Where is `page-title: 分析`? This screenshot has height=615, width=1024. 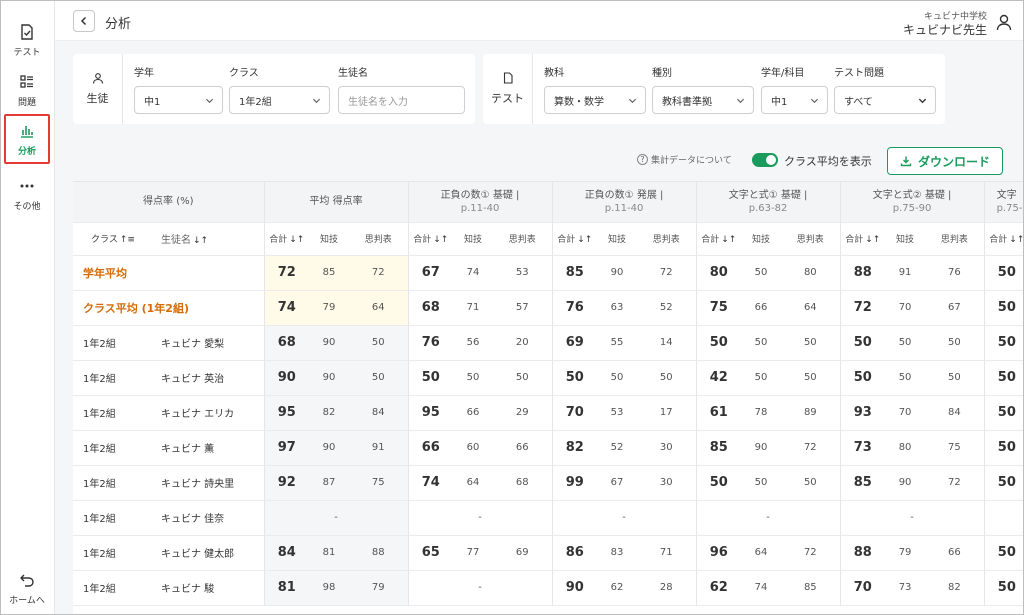 page-title: 分析 is located at coordinates (118, 24).